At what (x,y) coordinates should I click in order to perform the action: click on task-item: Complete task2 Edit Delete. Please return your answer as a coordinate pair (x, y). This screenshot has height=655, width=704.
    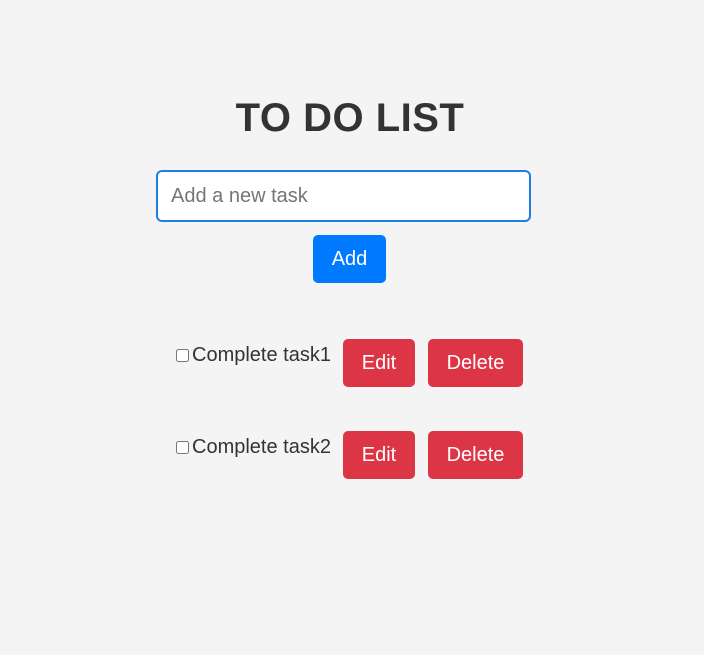
    Looking at the image, I should click on (352, 455).